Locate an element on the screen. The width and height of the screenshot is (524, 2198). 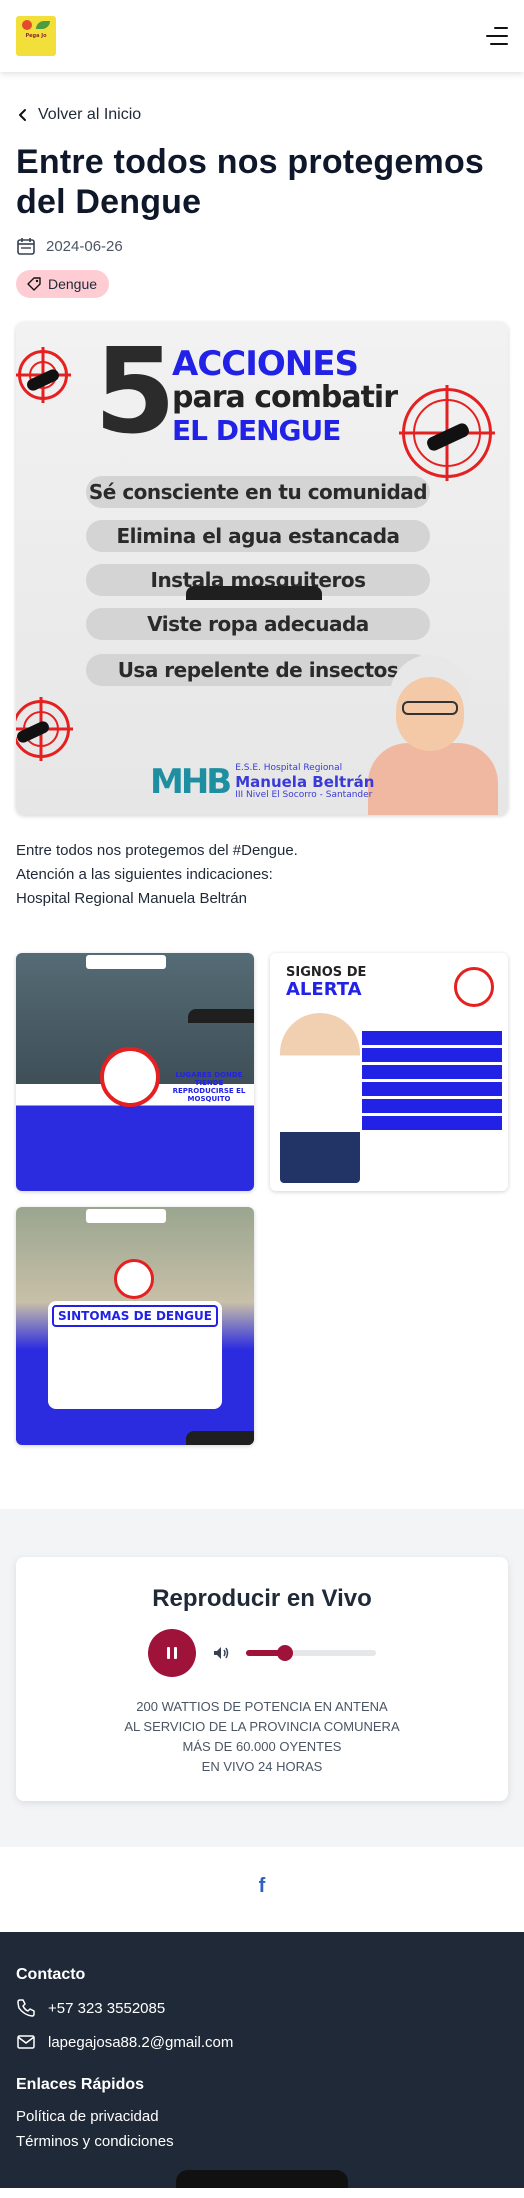
tag-badge: Dengue is located at coordinates (63, 284).